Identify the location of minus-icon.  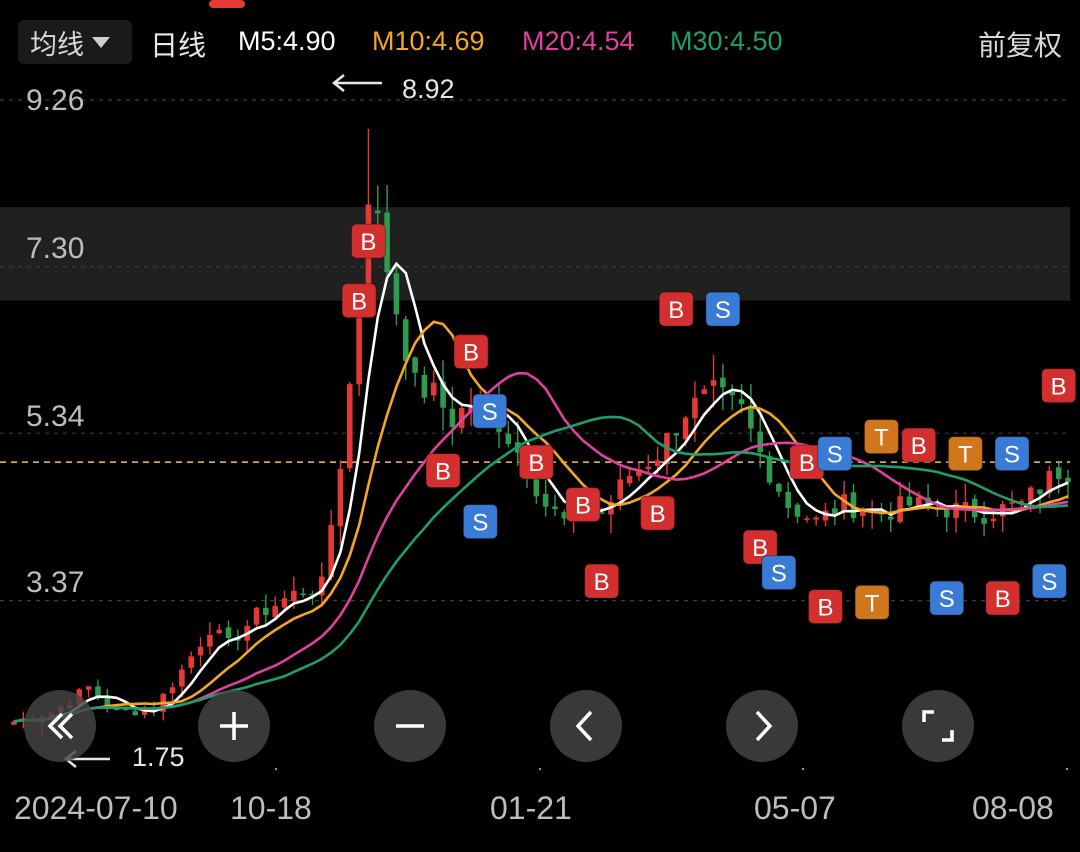
(410, 726).